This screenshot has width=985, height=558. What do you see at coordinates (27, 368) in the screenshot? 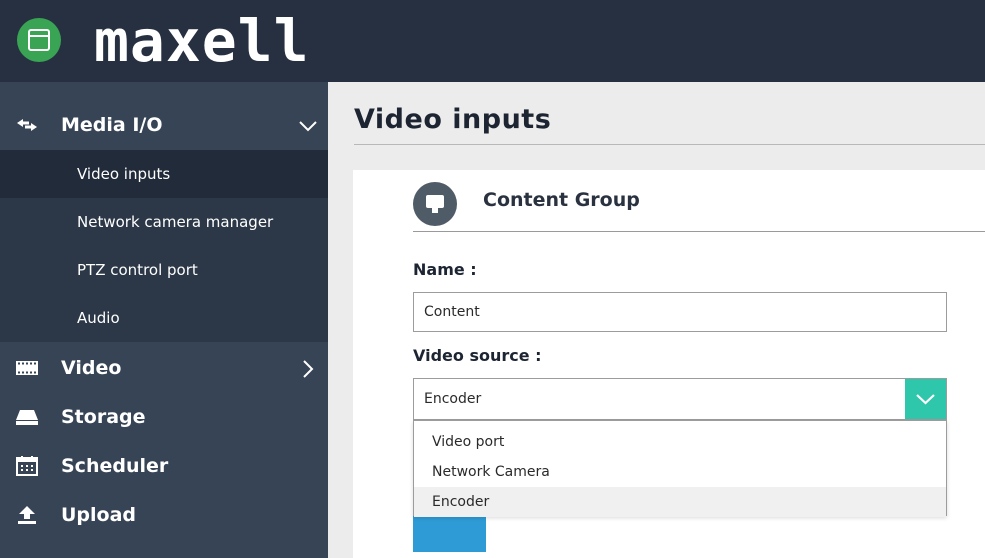
I see `film-strip-icon` at bounding box center [27, 368].